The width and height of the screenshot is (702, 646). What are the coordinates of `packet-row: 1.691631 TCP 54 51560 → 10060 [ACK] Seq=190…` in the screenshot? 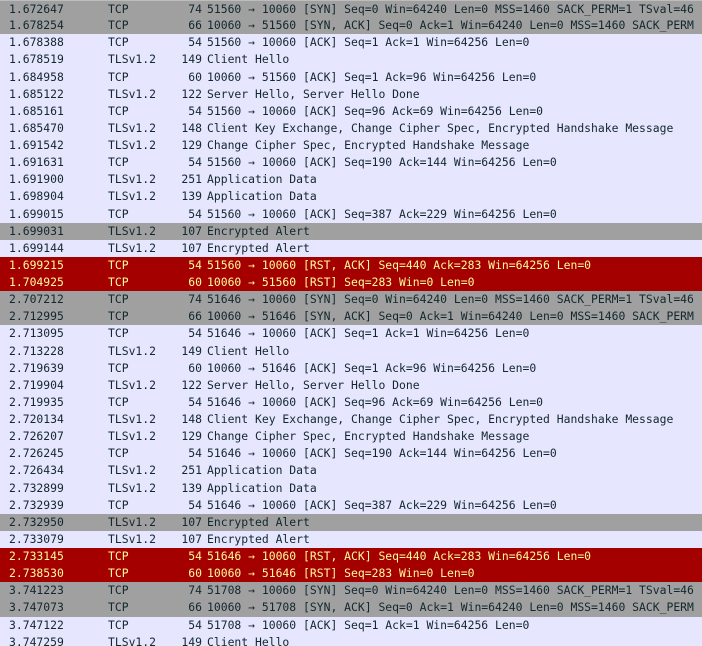 It's located at (351, 163).